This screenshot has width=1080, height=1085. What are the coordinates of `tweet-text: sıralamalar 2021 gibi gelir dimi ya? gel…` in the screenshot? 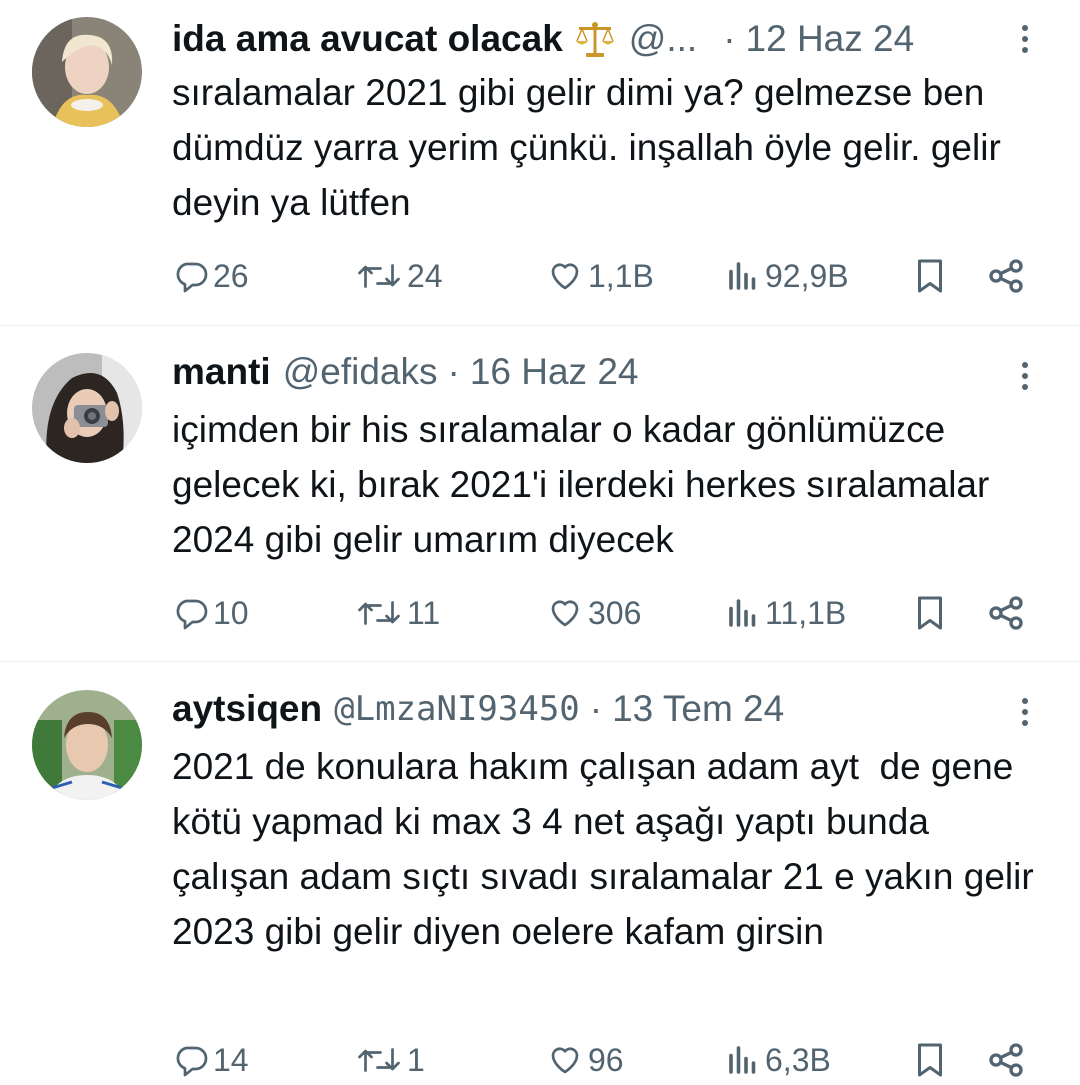 It's located at (592, 147).